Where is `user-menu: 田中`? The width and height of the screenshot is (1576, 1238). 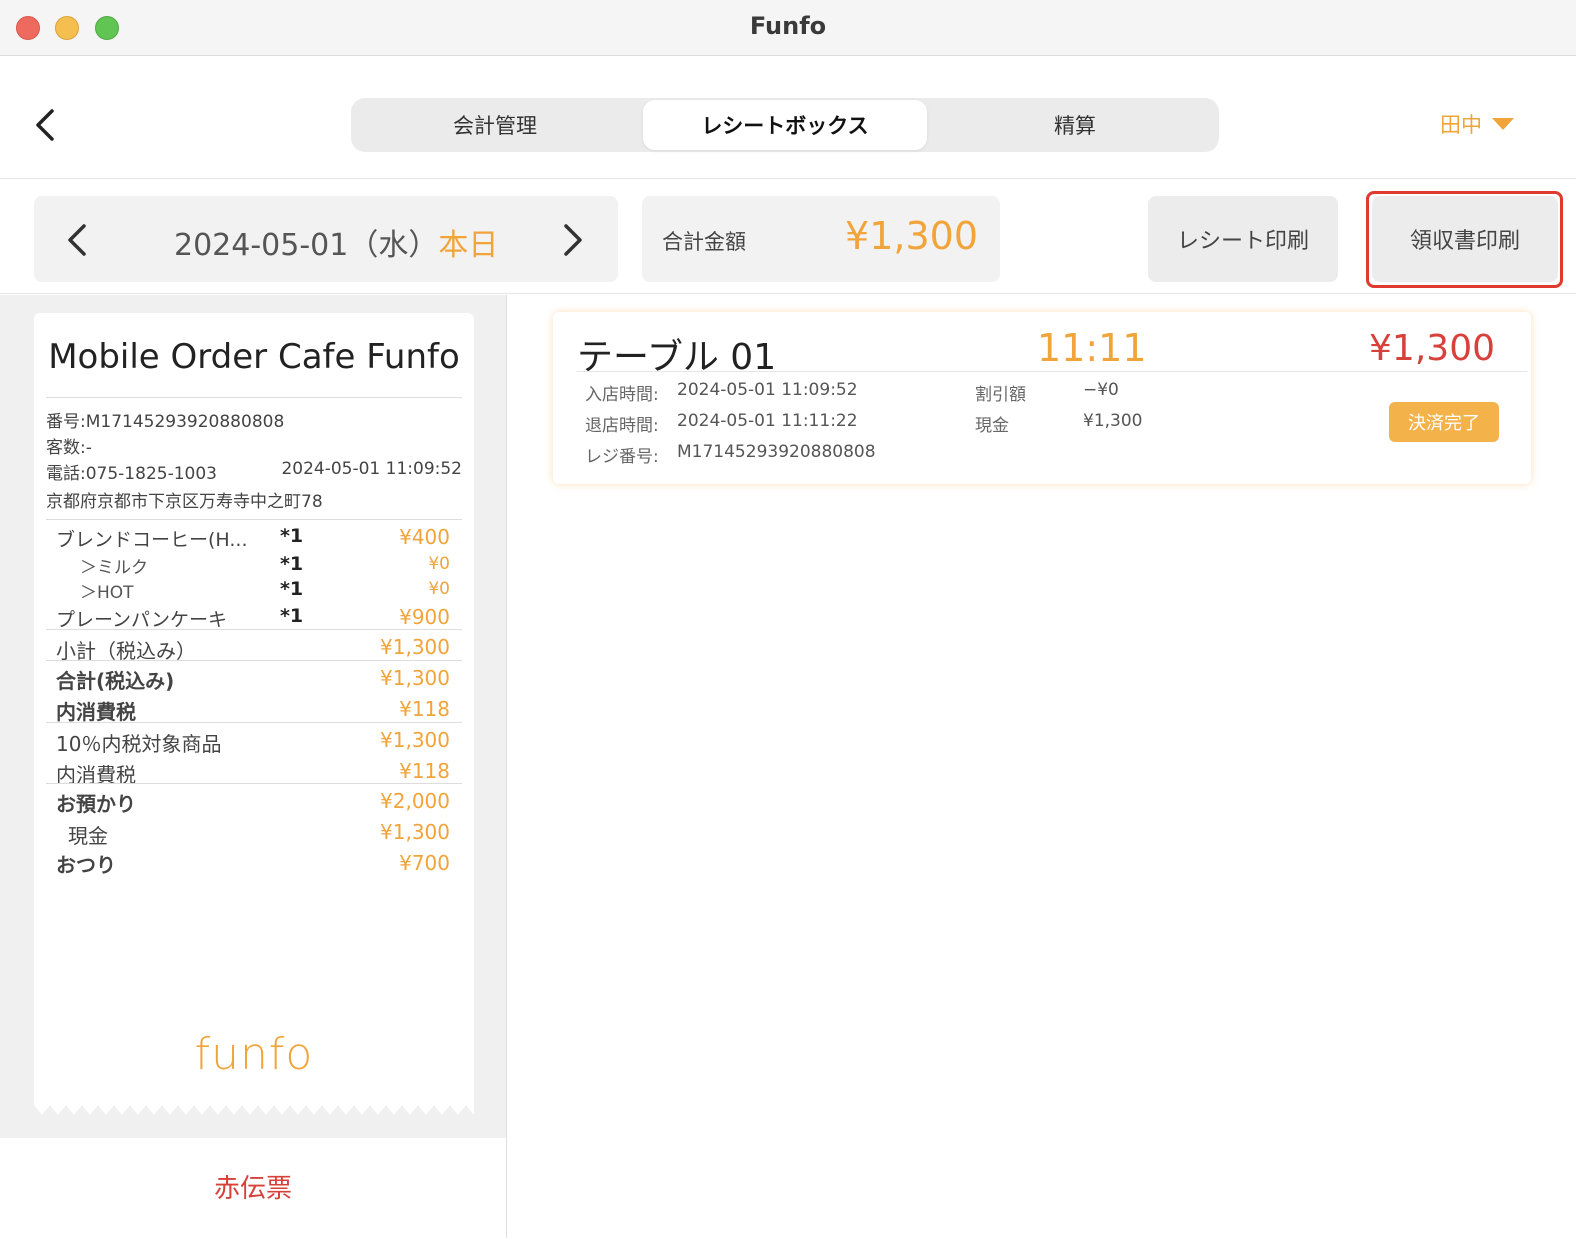 user-menu: 田中 is located at coordinates (1477, 124).